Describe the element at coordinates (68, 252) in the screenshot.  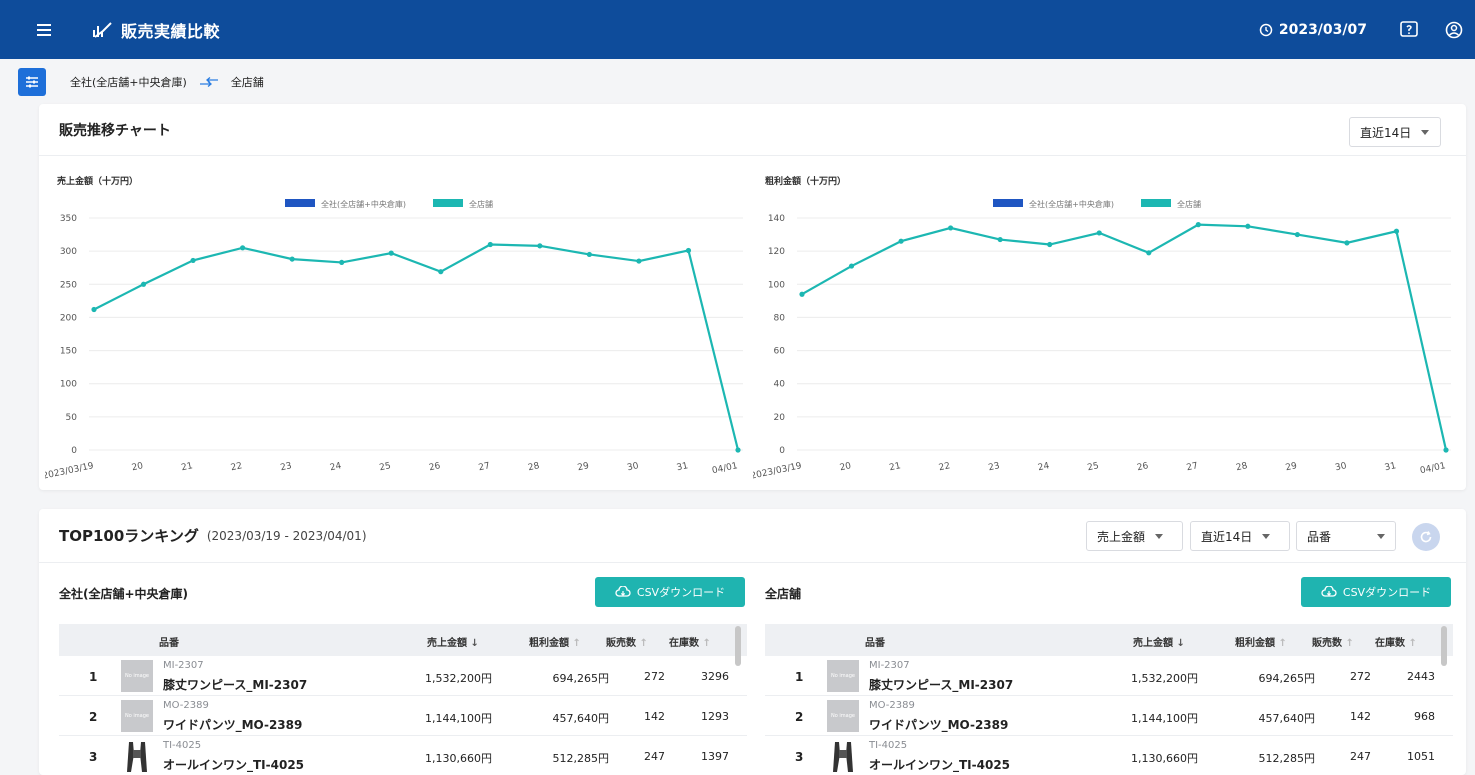
I see `y-tick-label: 300` at that location.